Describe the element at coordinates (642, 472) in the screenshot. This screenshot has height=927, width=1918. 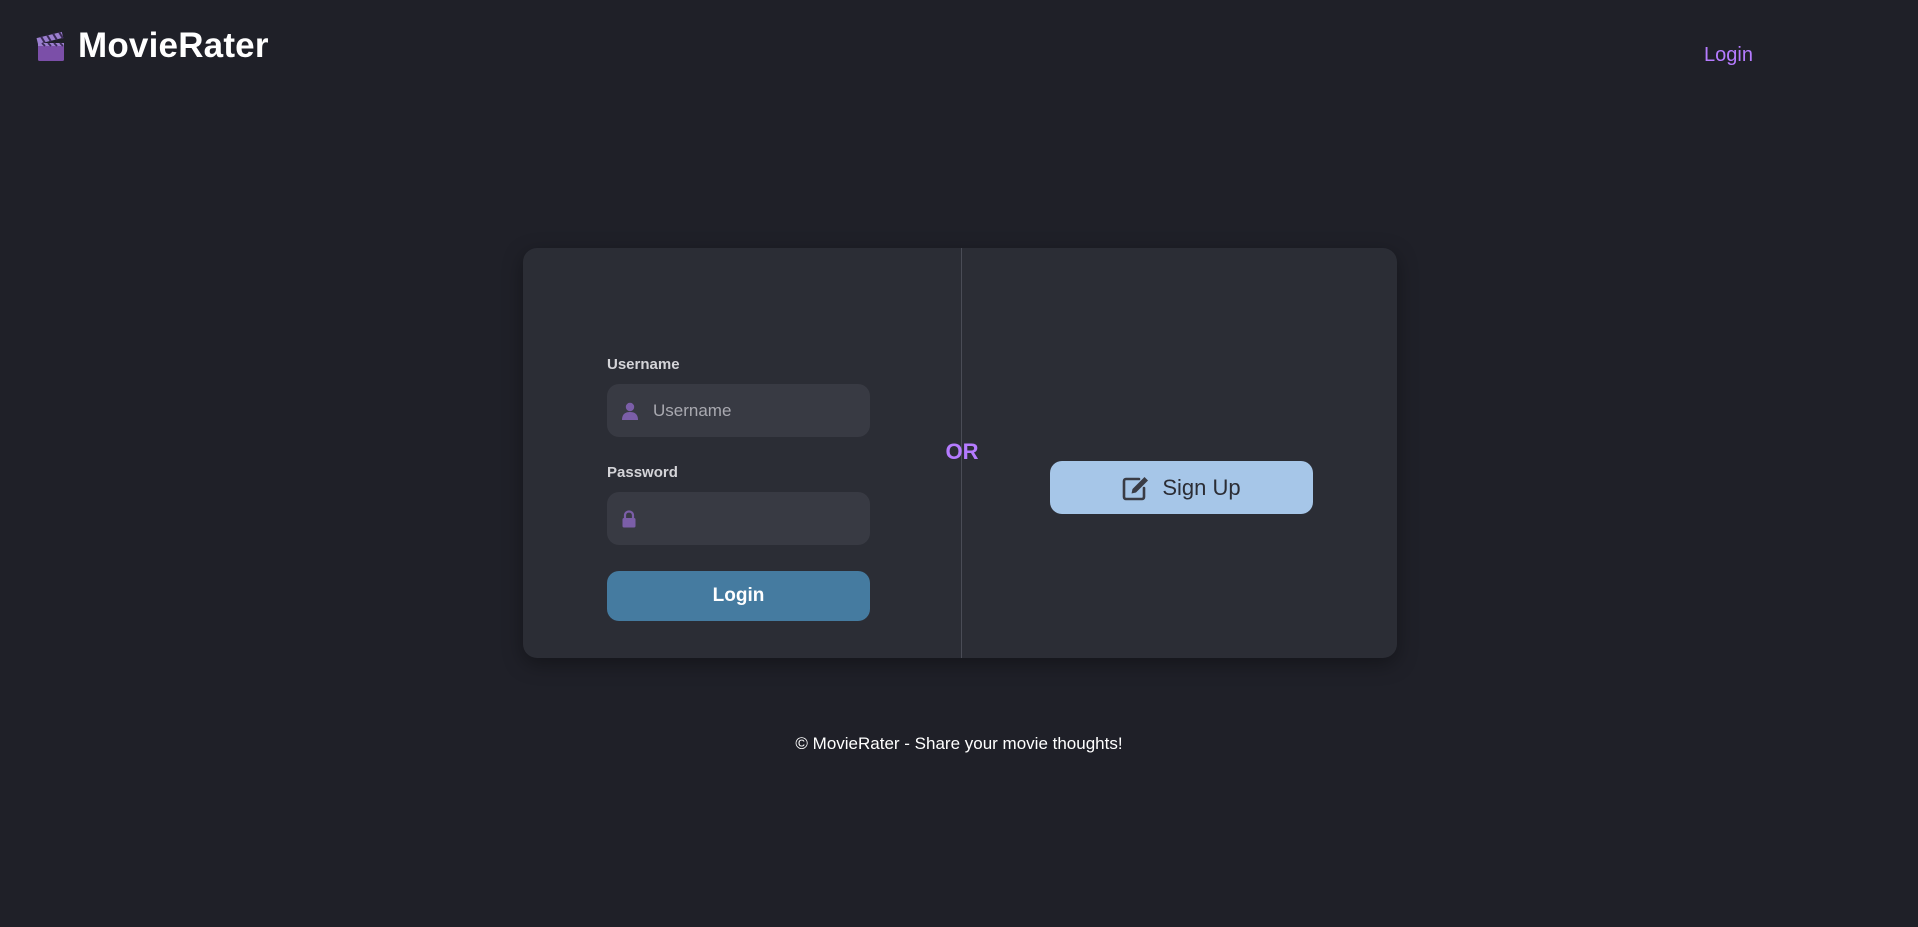
I see `password-label: Password` at that location.